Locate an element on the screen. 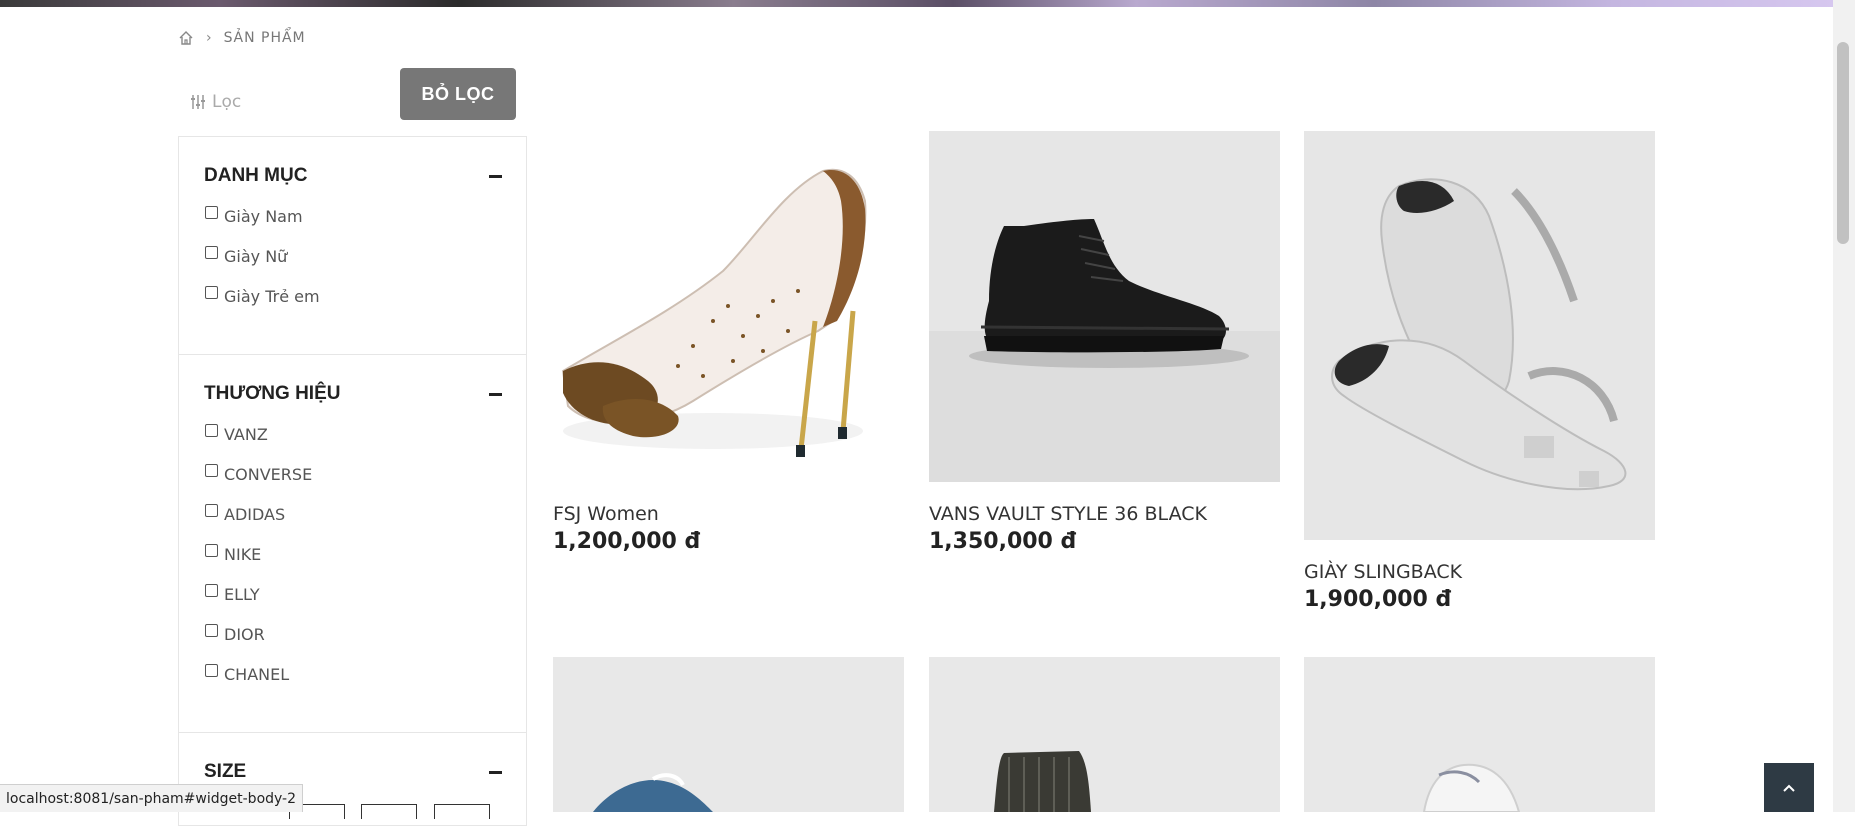  option-label: ELLY is located at coordinates (242, 594).